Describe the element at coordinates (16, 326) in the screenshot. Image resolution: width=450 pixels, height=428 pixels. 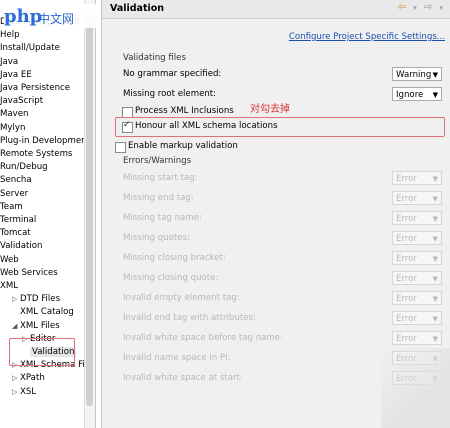
I see `expanded-arrow-icon: ◢` at that location.